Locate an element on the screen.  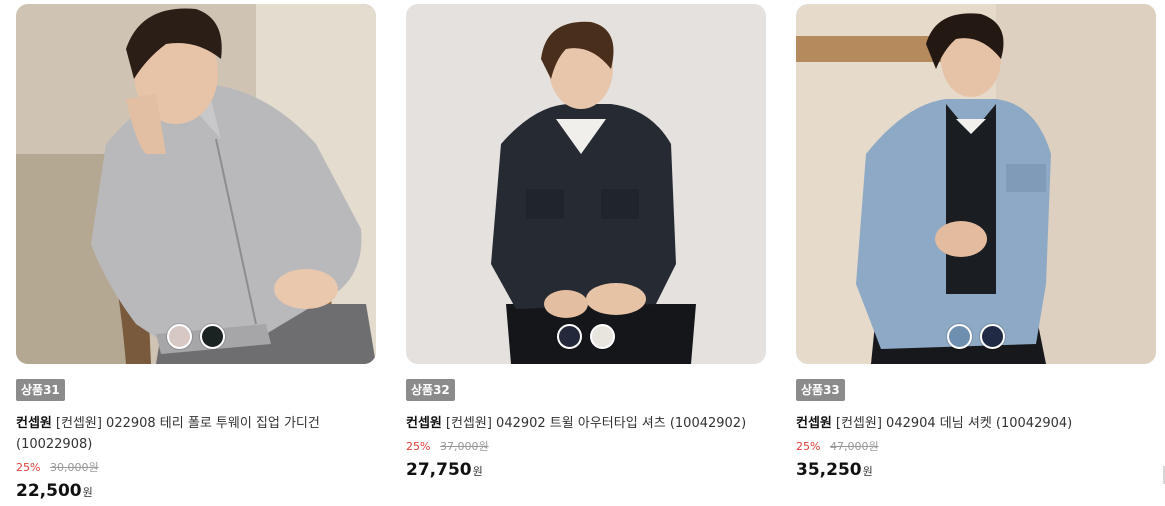
product-name: 컨셉원 [컨셉원] 042902 트윌 아우터타입 셔츠 (10042902) is located at coordinates (586, 423).